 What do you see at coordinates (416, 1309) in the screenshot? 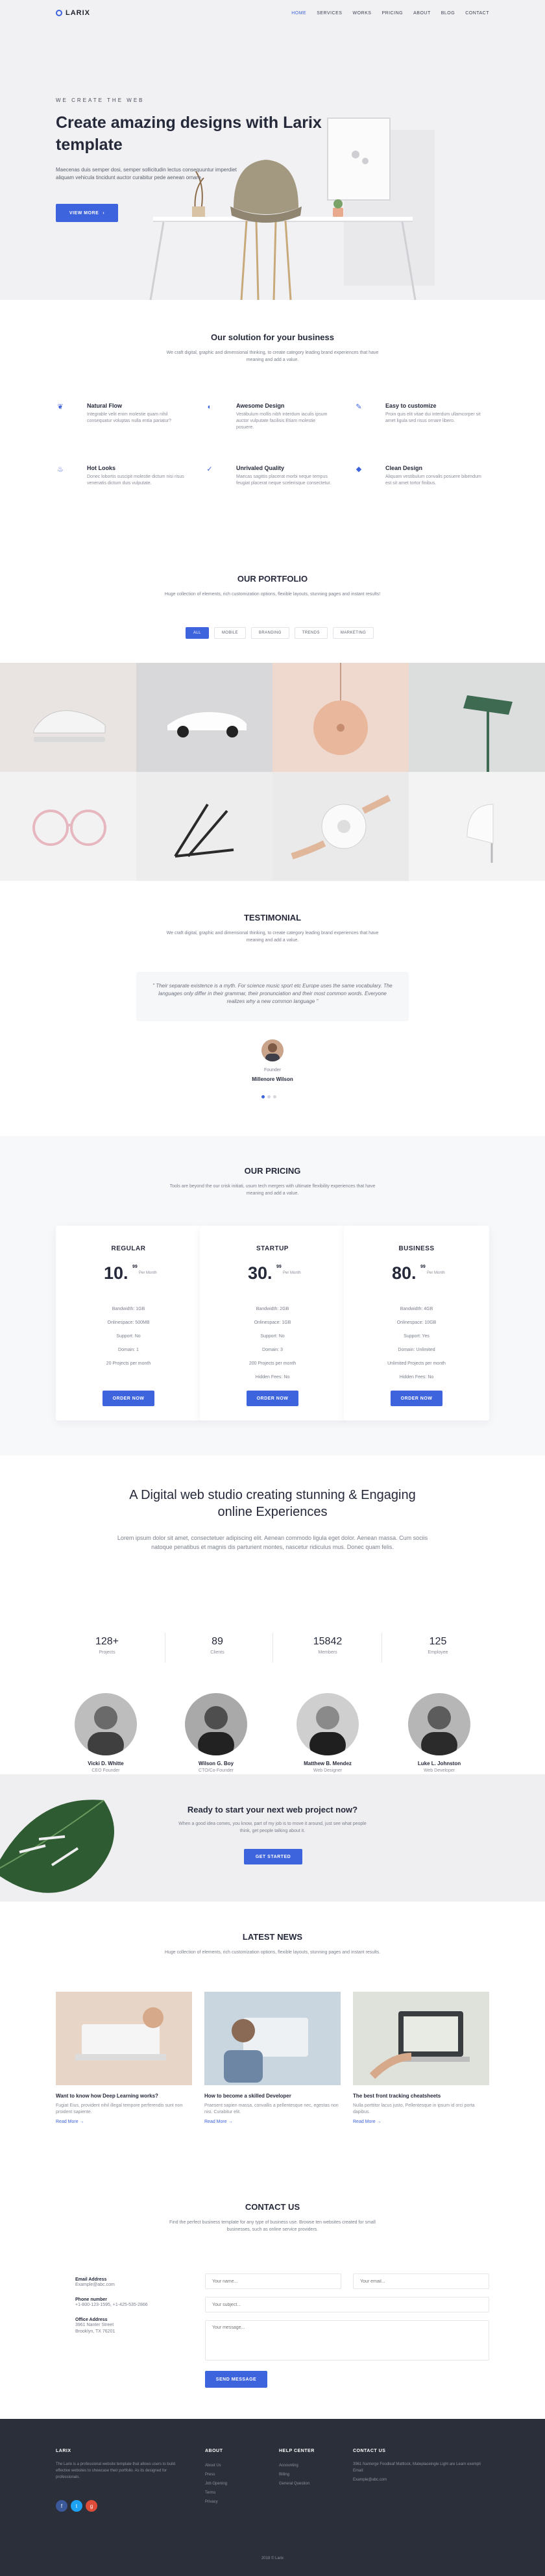
I see `plan-feature: Bandwidth: 4GB` at bounding box center [416, 1309].